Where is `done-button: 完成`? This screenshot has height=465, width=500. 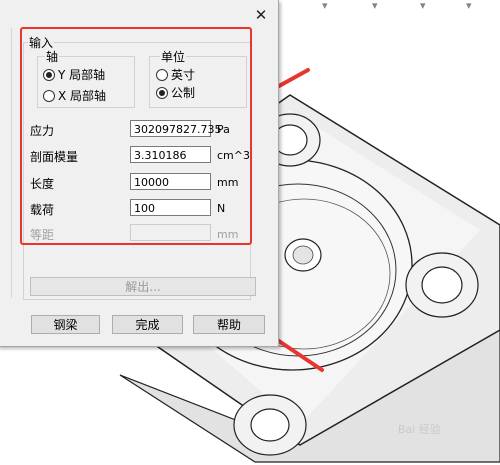 done-button: 完成 is located at coordinates (147, 324).